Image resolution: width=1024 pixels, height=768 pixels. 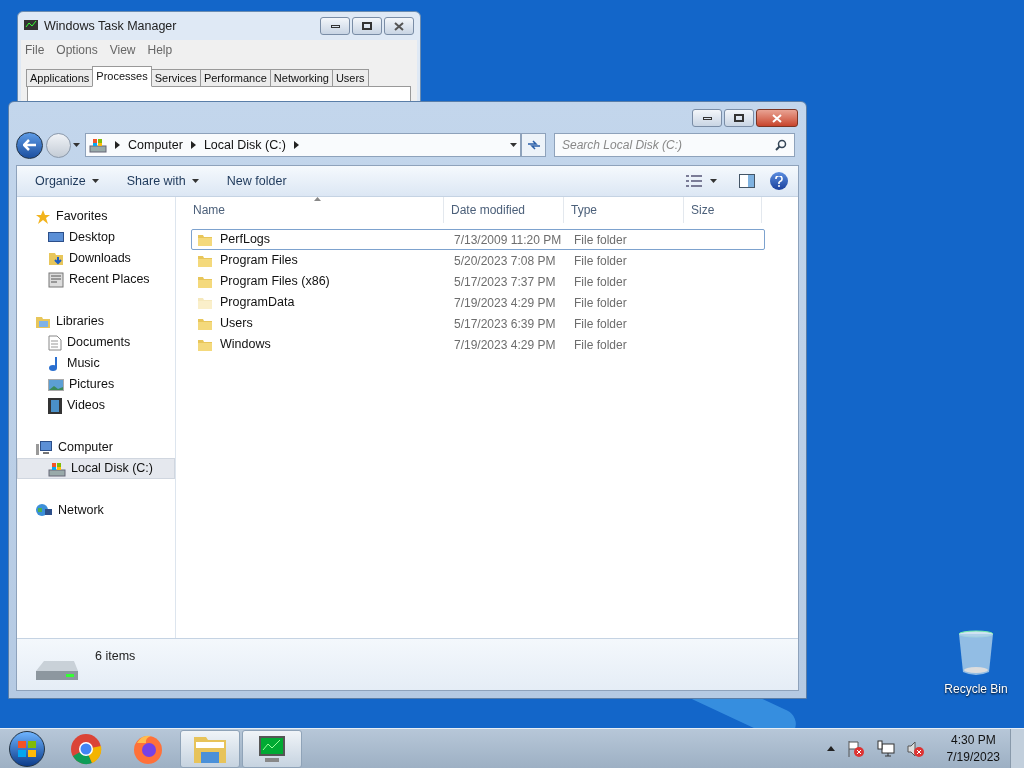 I want to click on nav-item: Pictures, so click(x=96, y=384).